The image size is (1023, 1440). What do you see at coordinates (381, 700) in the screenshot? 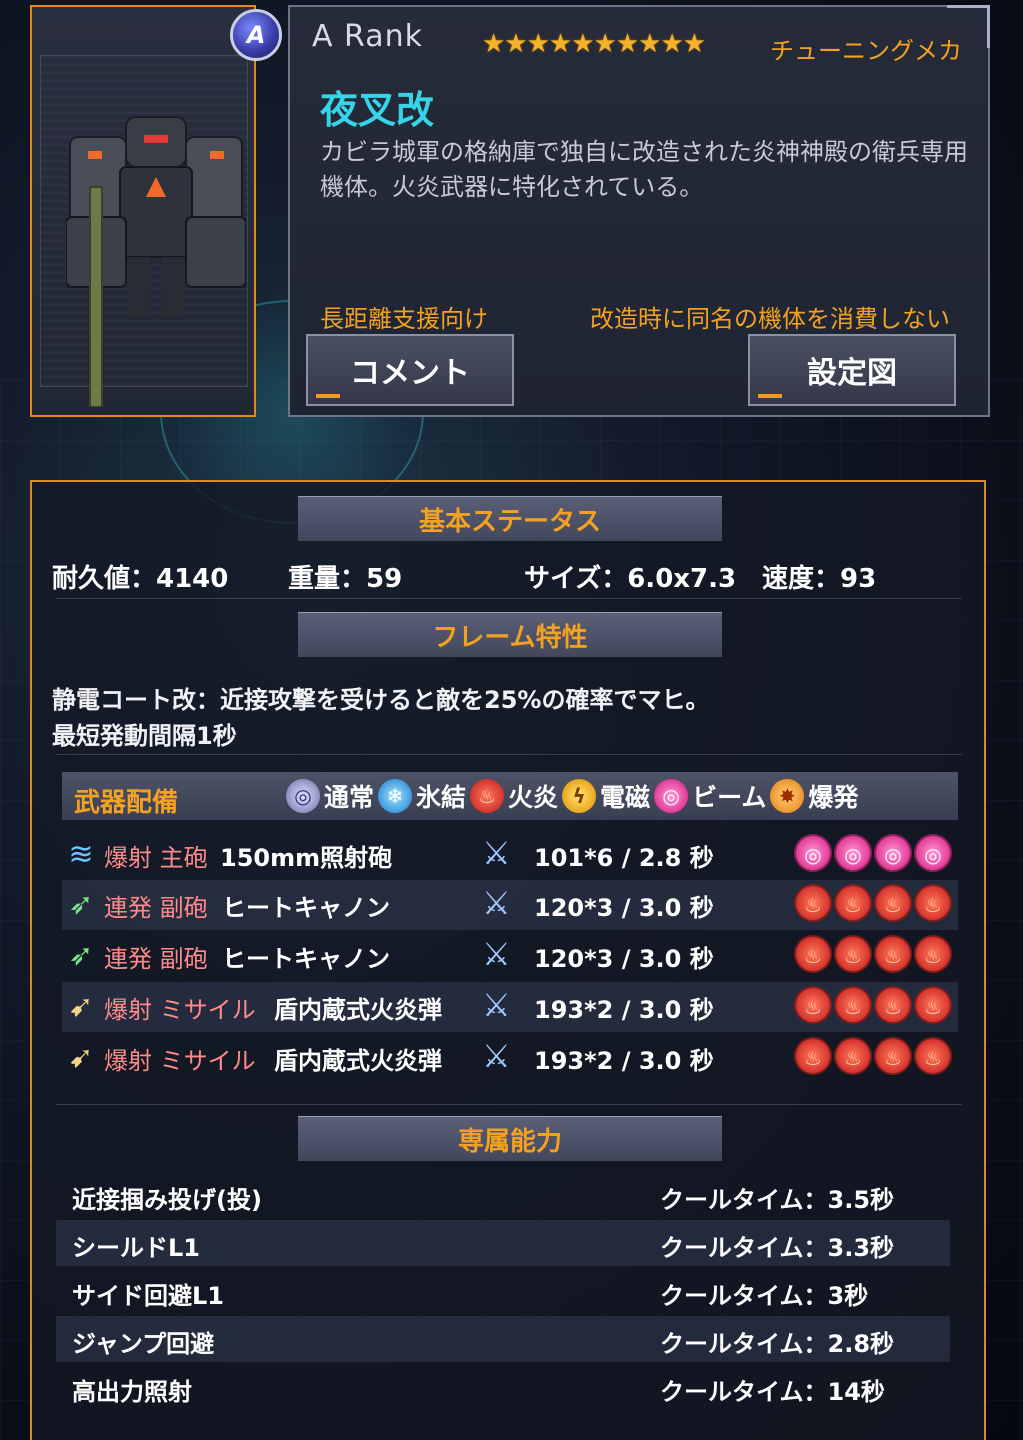
I see `frame-trait-line1: 静電コート改：近接攻撃を受けると敵を25%の確率でマヒ。` at bounding box center [381, 700].